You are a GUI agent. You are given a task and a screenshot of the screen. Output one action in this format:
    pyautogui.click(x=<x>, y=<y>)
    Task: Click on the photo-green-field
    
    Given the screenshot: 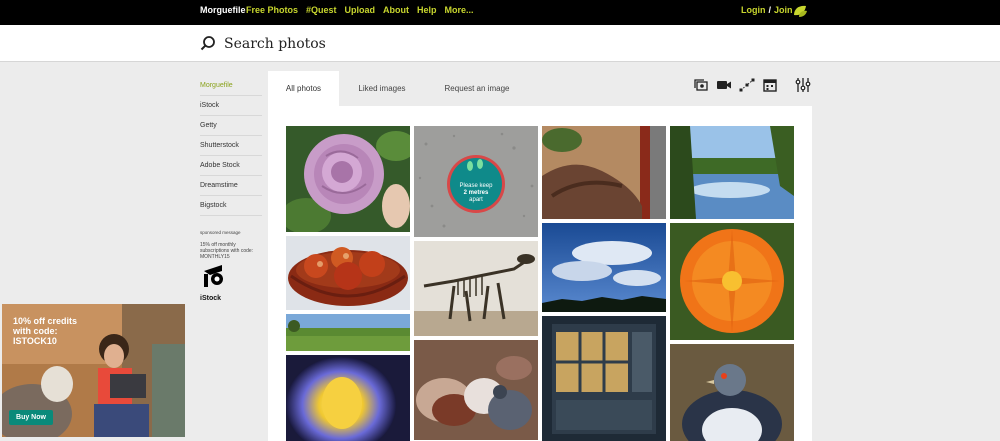 What is the action you would take?
    pyautogui.click(x=348, y=332)
    